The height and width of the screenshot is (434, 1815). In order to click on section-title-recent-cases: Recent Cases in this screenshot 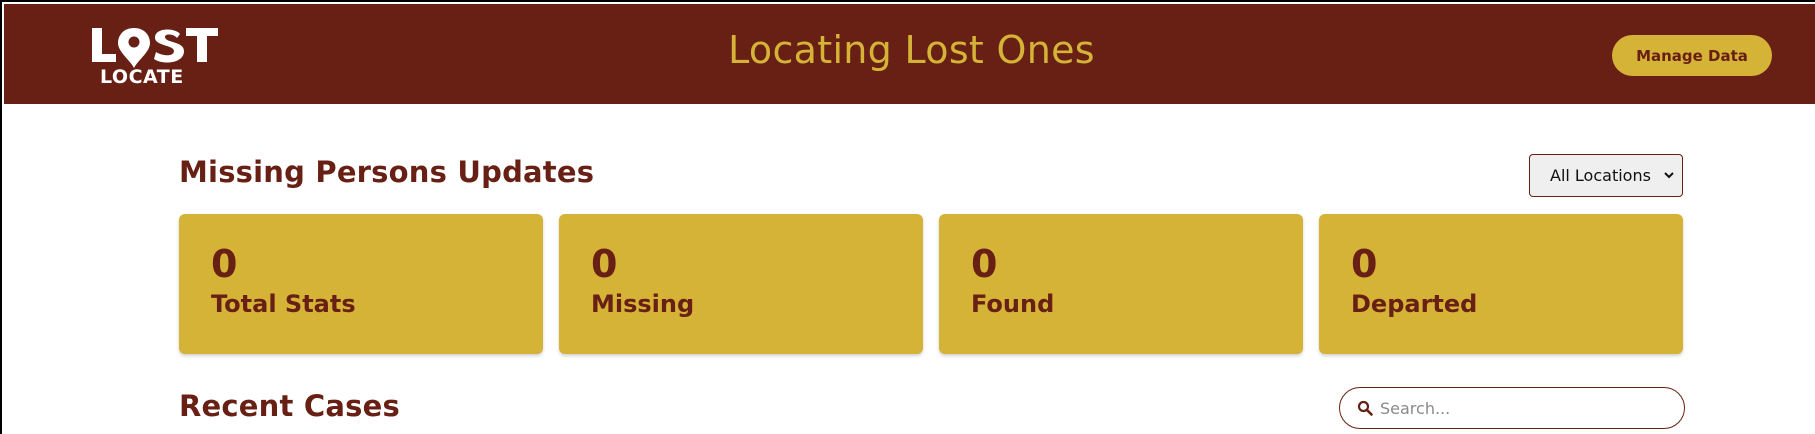, I will do `click(289, 406)`.